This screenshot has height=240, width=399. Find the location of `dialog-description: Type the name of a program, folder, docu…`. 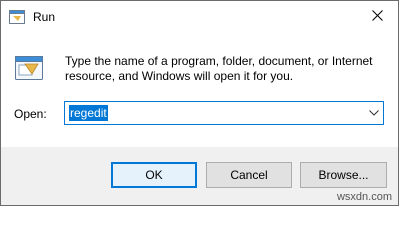

dialog-description: Type the name of a program, folder, docu… is located at coordinates (225, 69).